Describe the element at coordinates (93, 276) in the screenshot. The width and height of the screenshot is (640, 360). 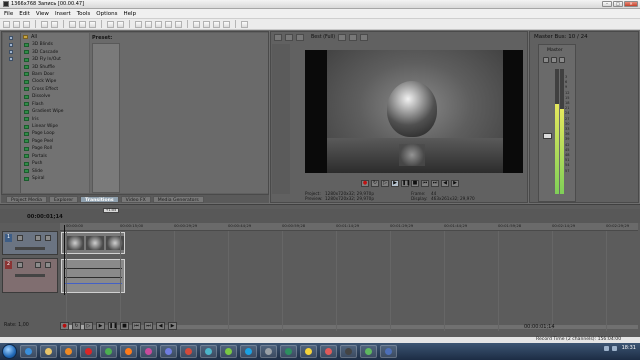
I see `audio-clip` at that location.